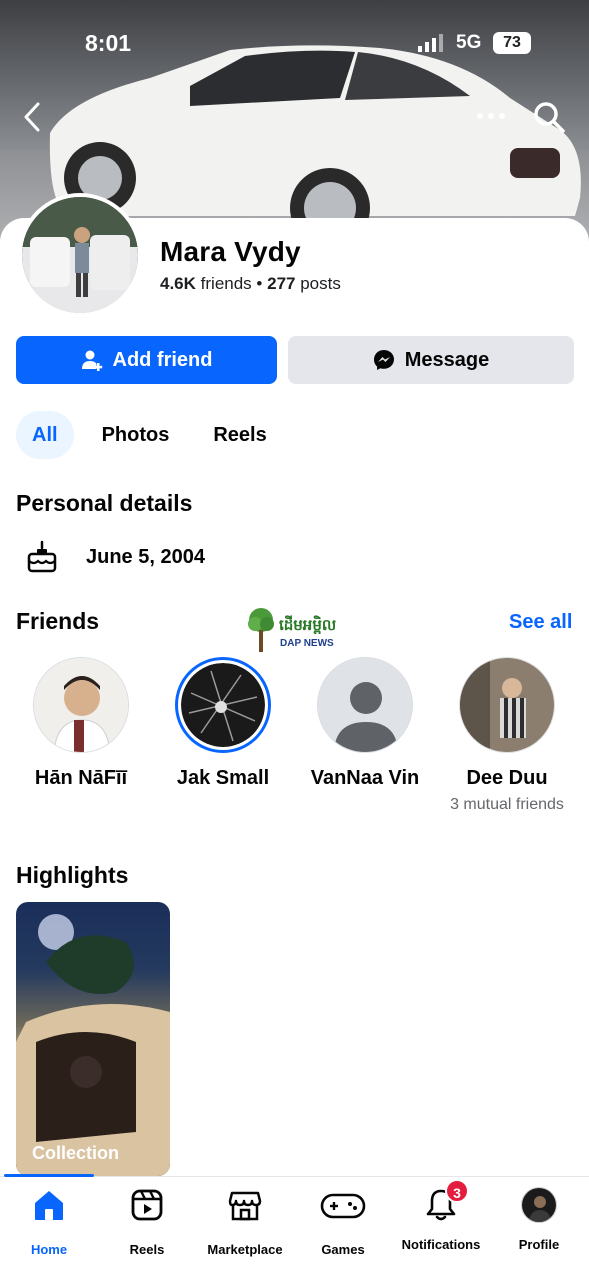 The image size is (589, 1280). Describe the element at coordinates (226, 283) in the screenshot. I see `friends-label: friends` at that location.